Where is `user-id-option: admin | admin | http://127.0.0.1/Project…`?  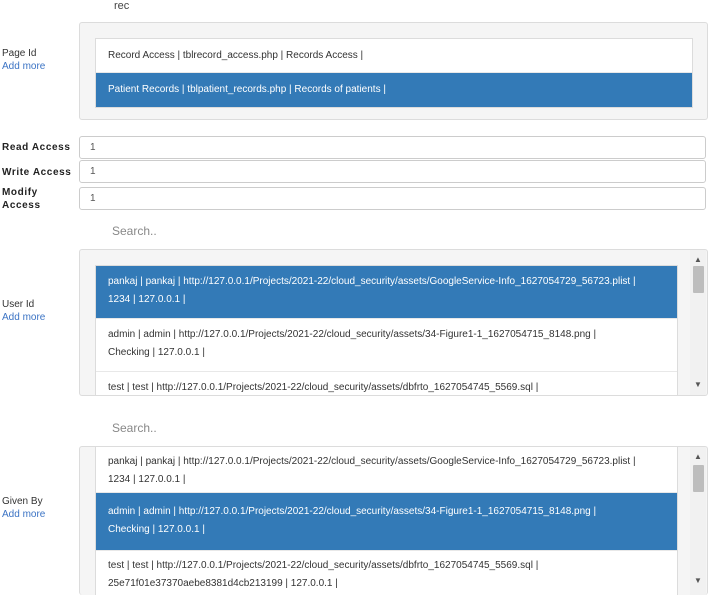
user-id-option: admin | admin | http://127.0.0.1/Project… is located at coordinates (386, 345).